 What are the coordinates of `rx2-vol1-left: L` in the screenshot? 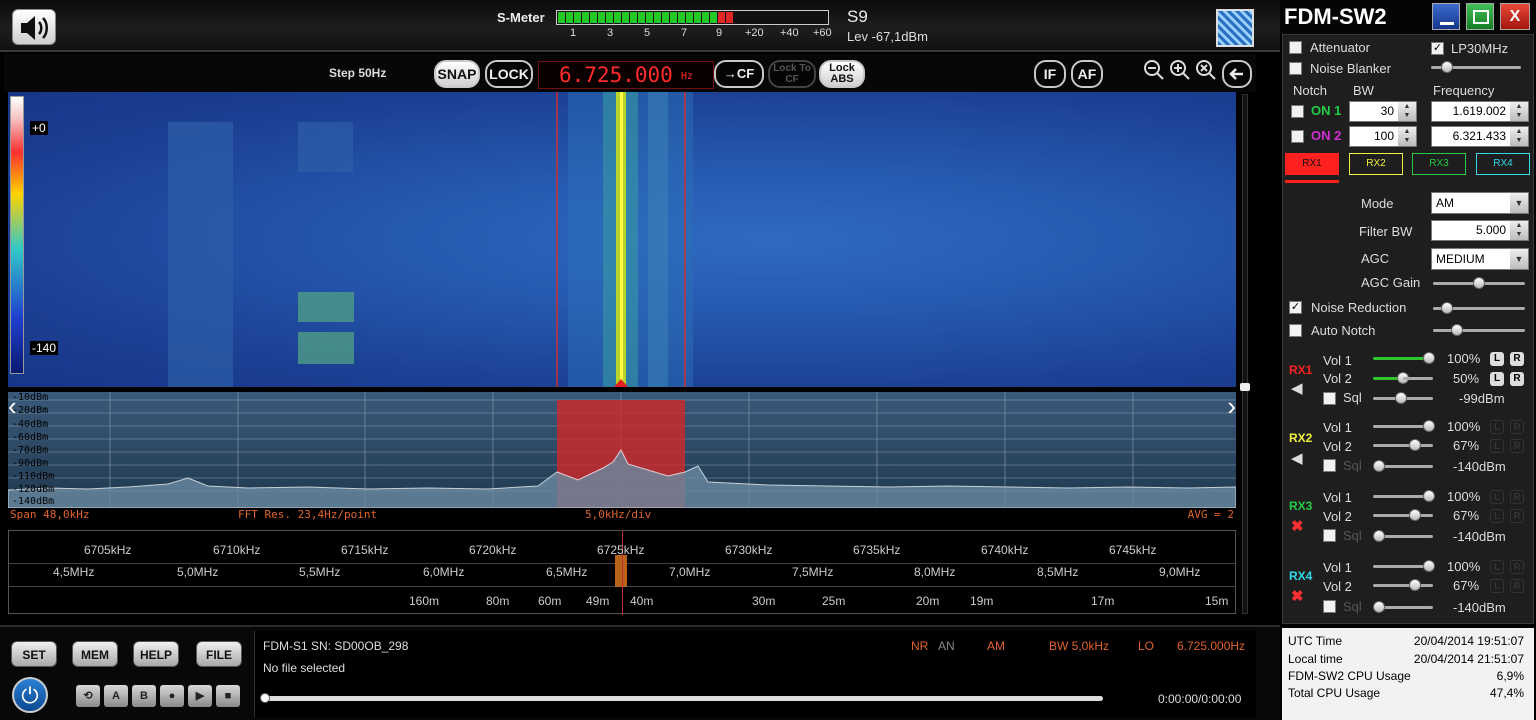 It's located at (1497, 427).